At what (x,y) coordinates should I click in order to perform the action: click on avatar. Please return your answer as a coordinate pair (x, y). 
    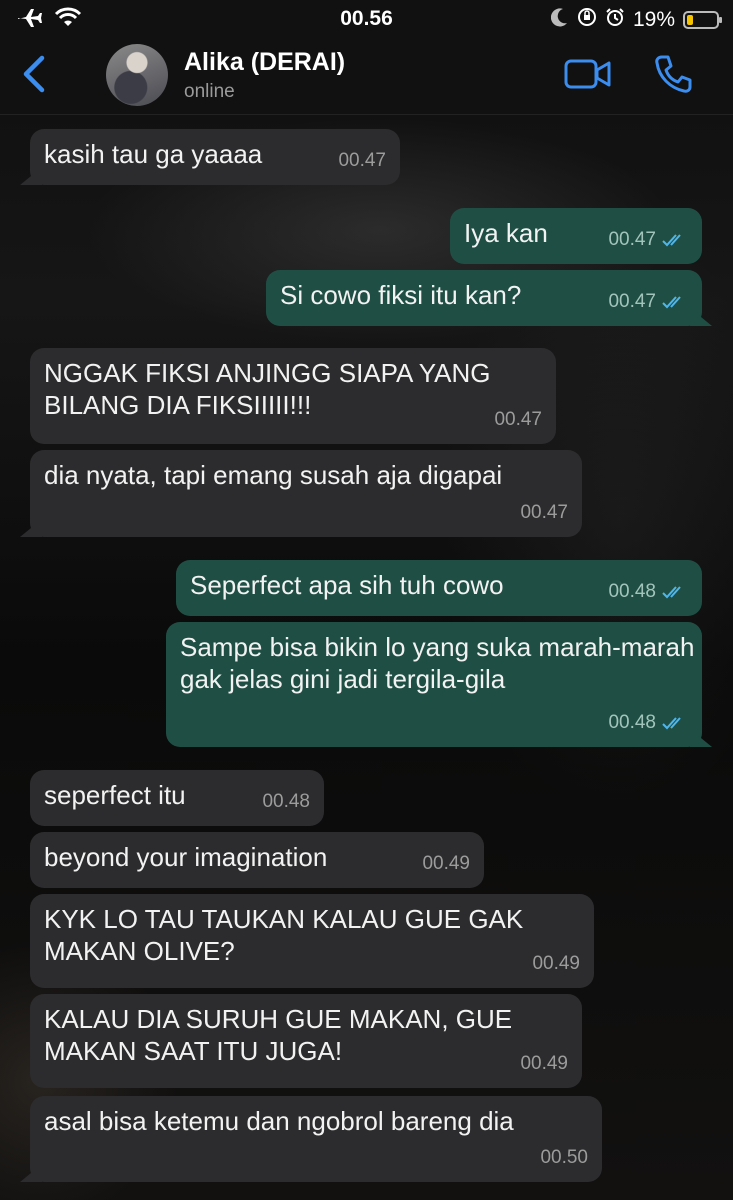
    Looking at the image, I should click on (137, 75).